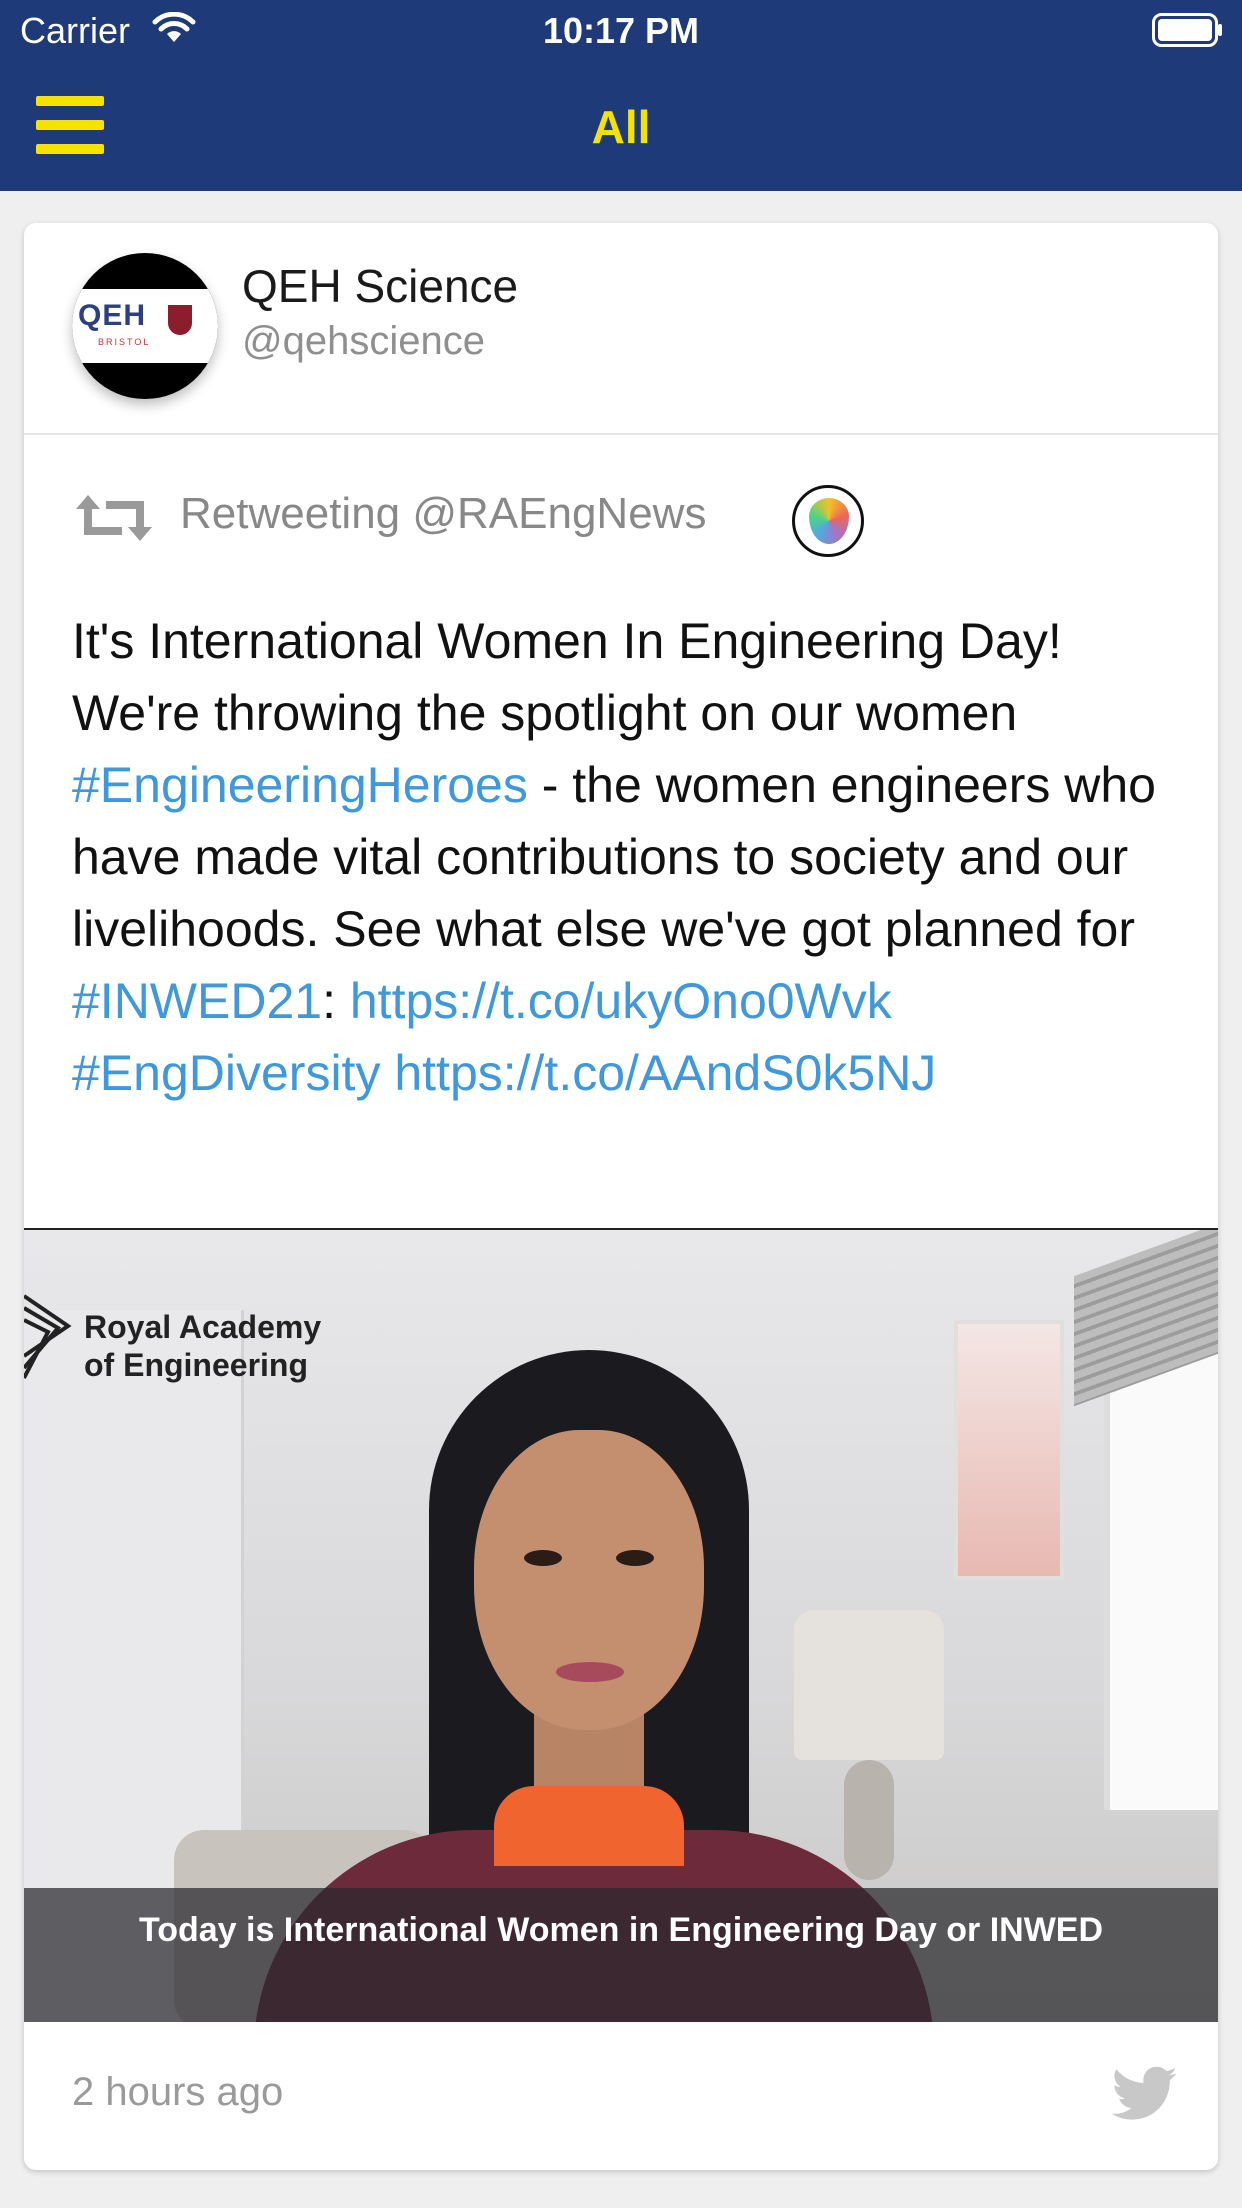 The width and height of the screenshot is (1242, 2208). I want to click on tweet-text-segment, so click(387, 1073).